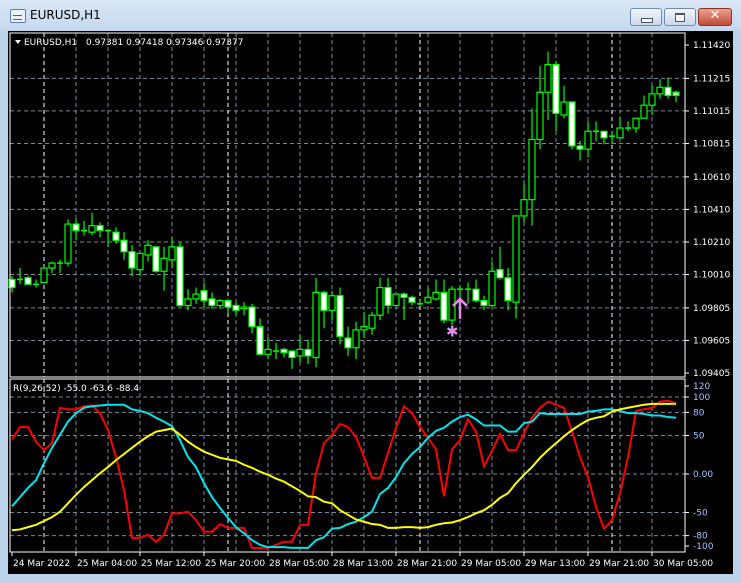  I want to click on maximize-button, so click(680, 17).